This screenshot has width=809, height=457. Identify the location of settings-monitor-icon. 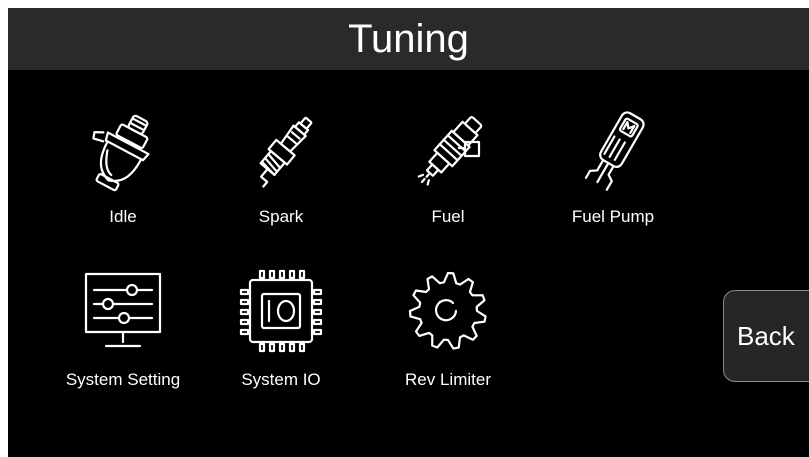
(123, 310).